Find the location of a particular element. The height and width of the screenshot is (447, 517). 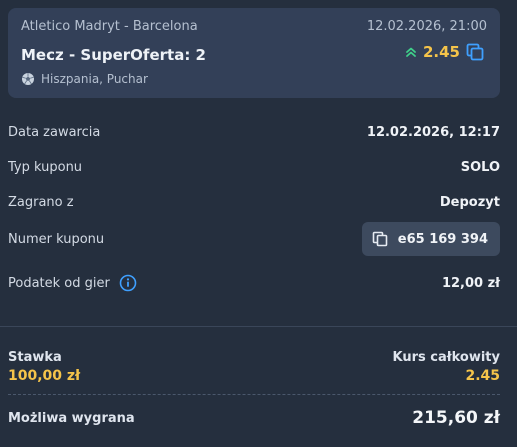

info-icon is located at coordinates (128, 283).